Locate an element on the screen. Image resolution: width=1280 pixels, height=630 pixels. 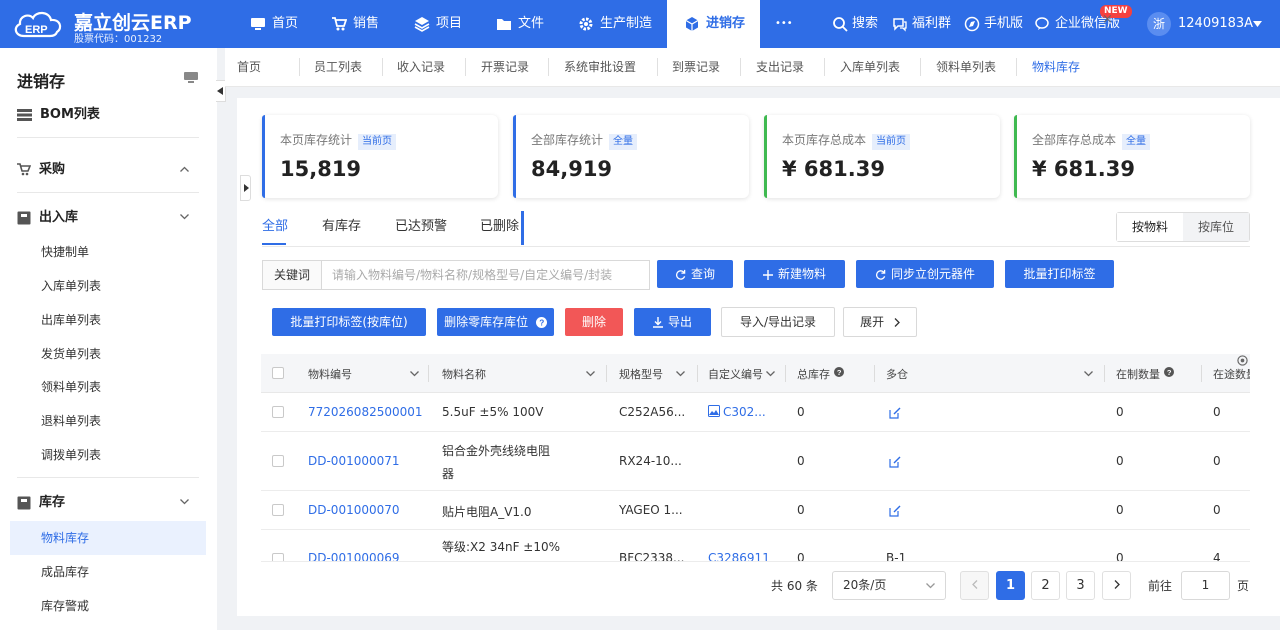
welfare-group-tool: 福利群 is located at coordinates (921, 24).